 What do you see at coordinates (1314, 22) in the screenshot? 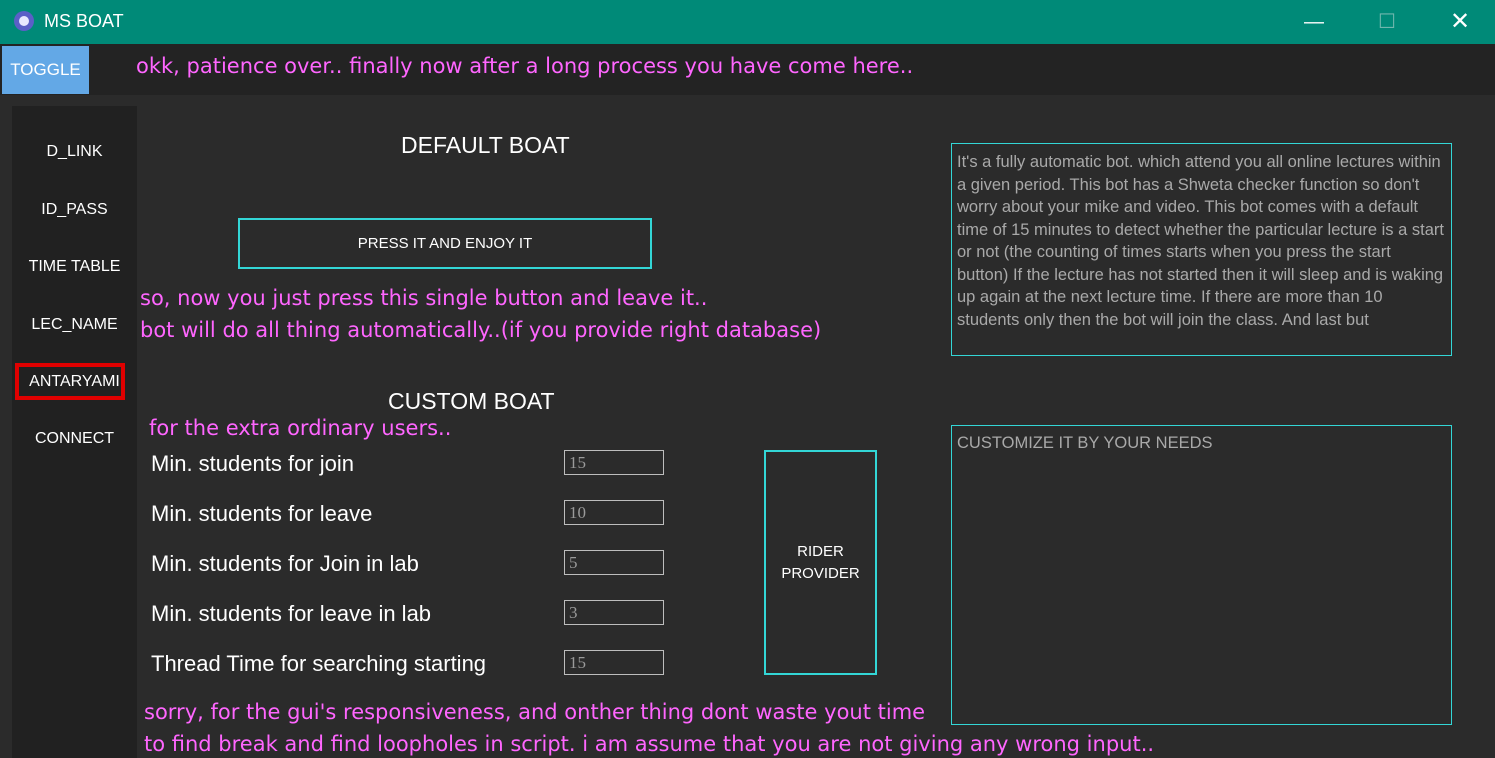
I see `minimize-button: —` at bounding box center [1314, 22].